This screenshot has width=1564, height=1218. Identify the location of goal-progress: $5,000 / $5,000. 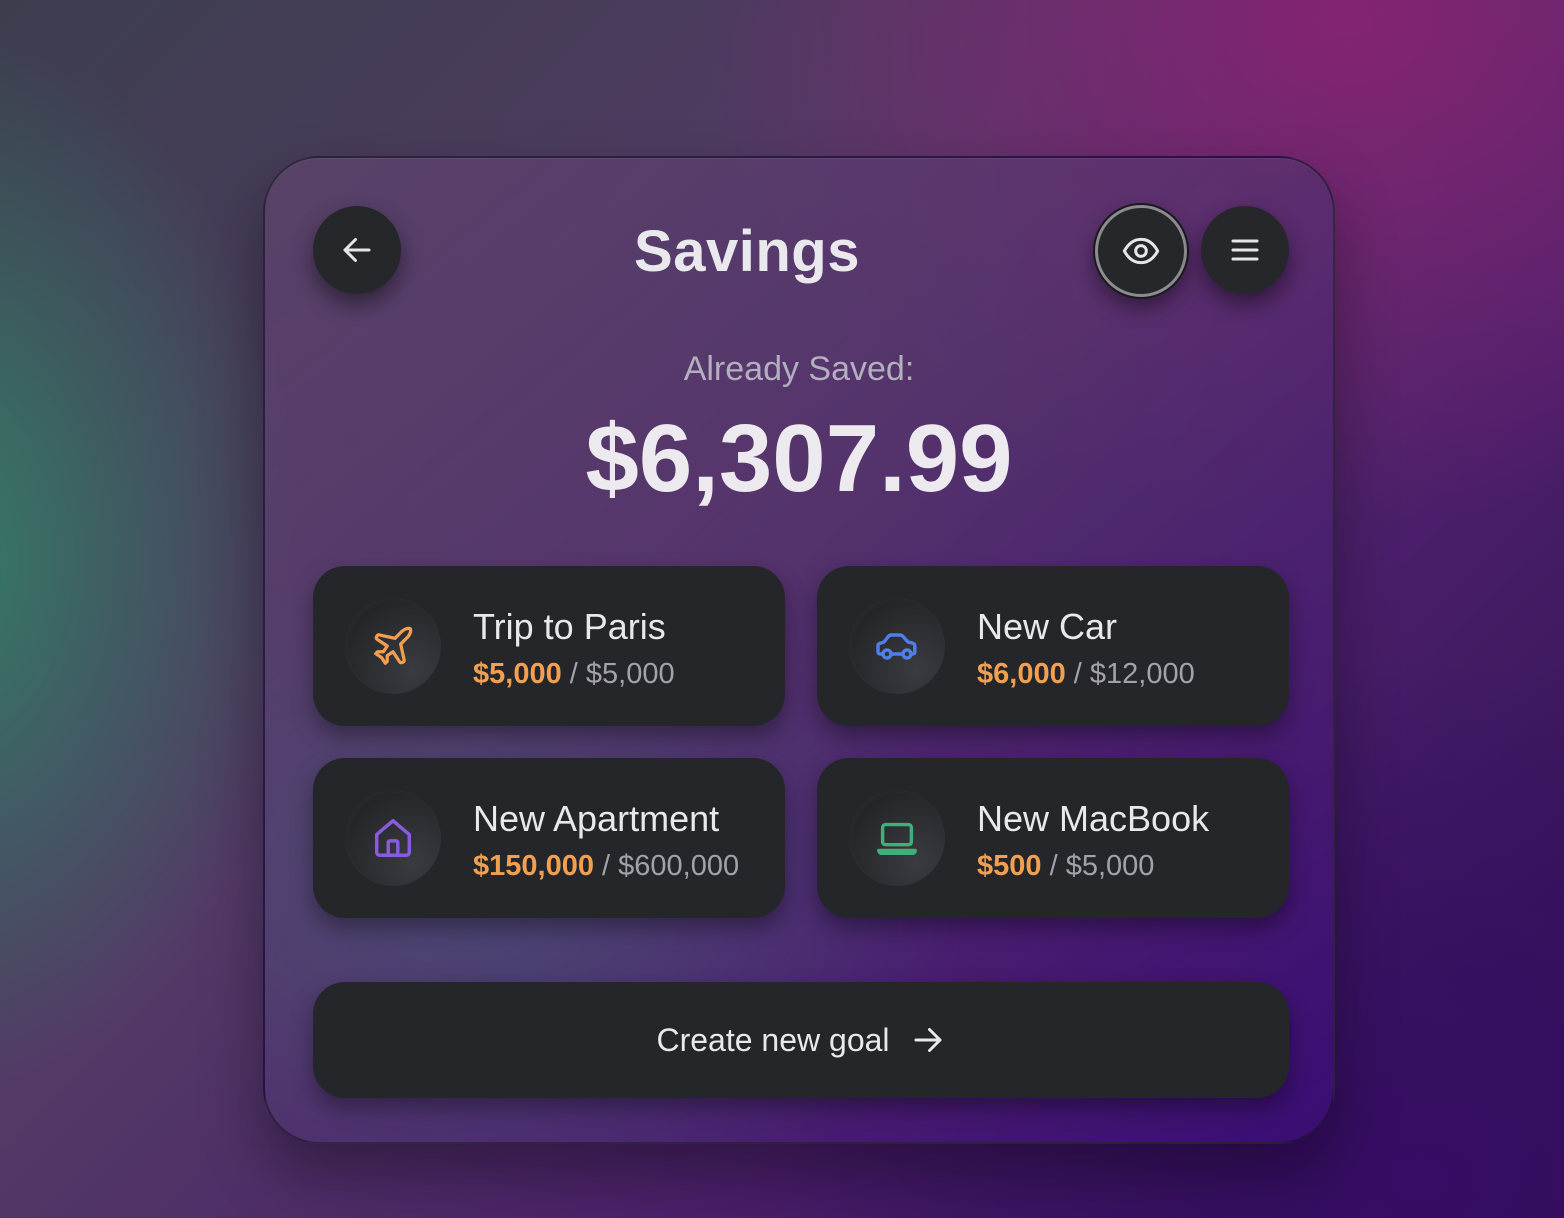
(574, 674).